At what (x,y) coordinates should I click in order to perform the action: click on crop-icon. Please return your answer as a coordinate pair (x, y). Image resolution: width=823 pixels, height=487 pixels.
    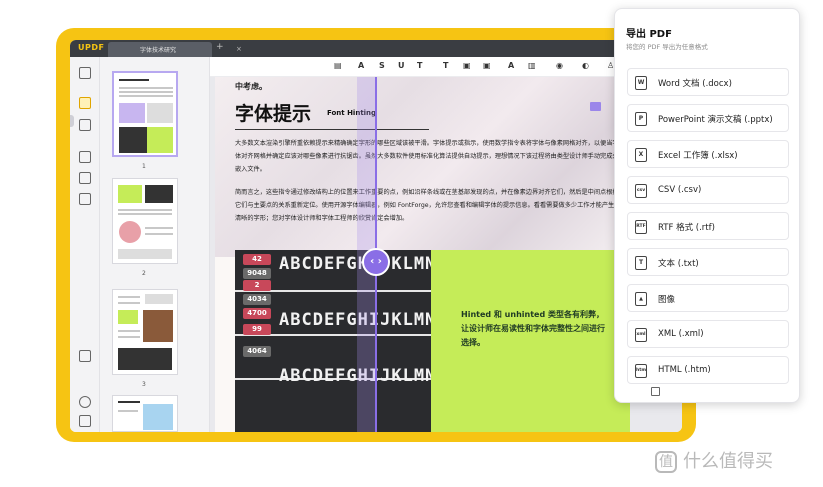
    Looking at the image, I should click on (85, 199).